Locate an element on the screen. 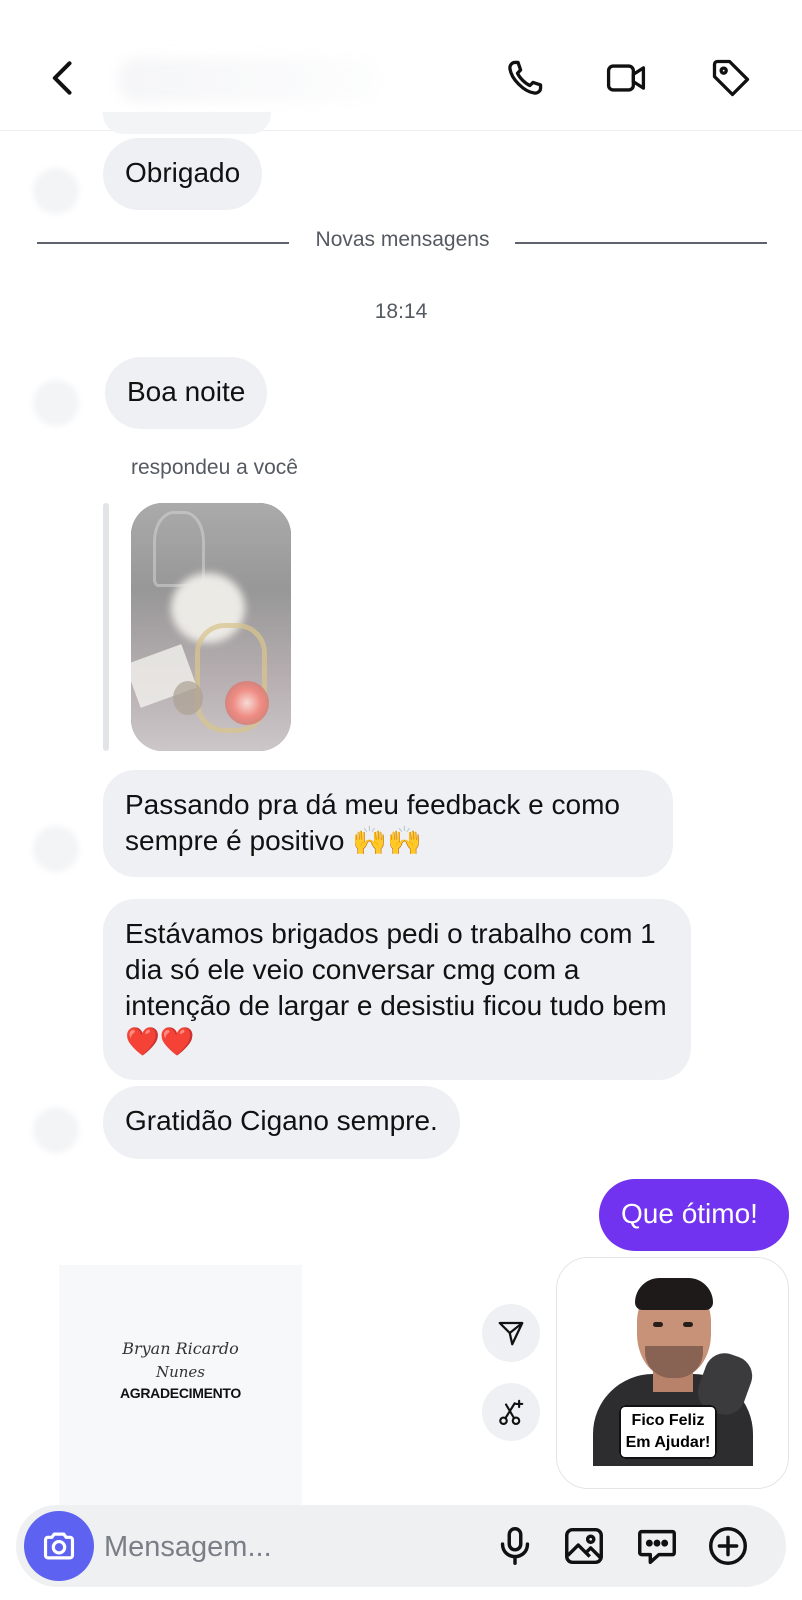 The width and height of the screenshot is (802, 1600). message-text: Gratidão Cigano sempre. is located at coordinates (281, 1120).